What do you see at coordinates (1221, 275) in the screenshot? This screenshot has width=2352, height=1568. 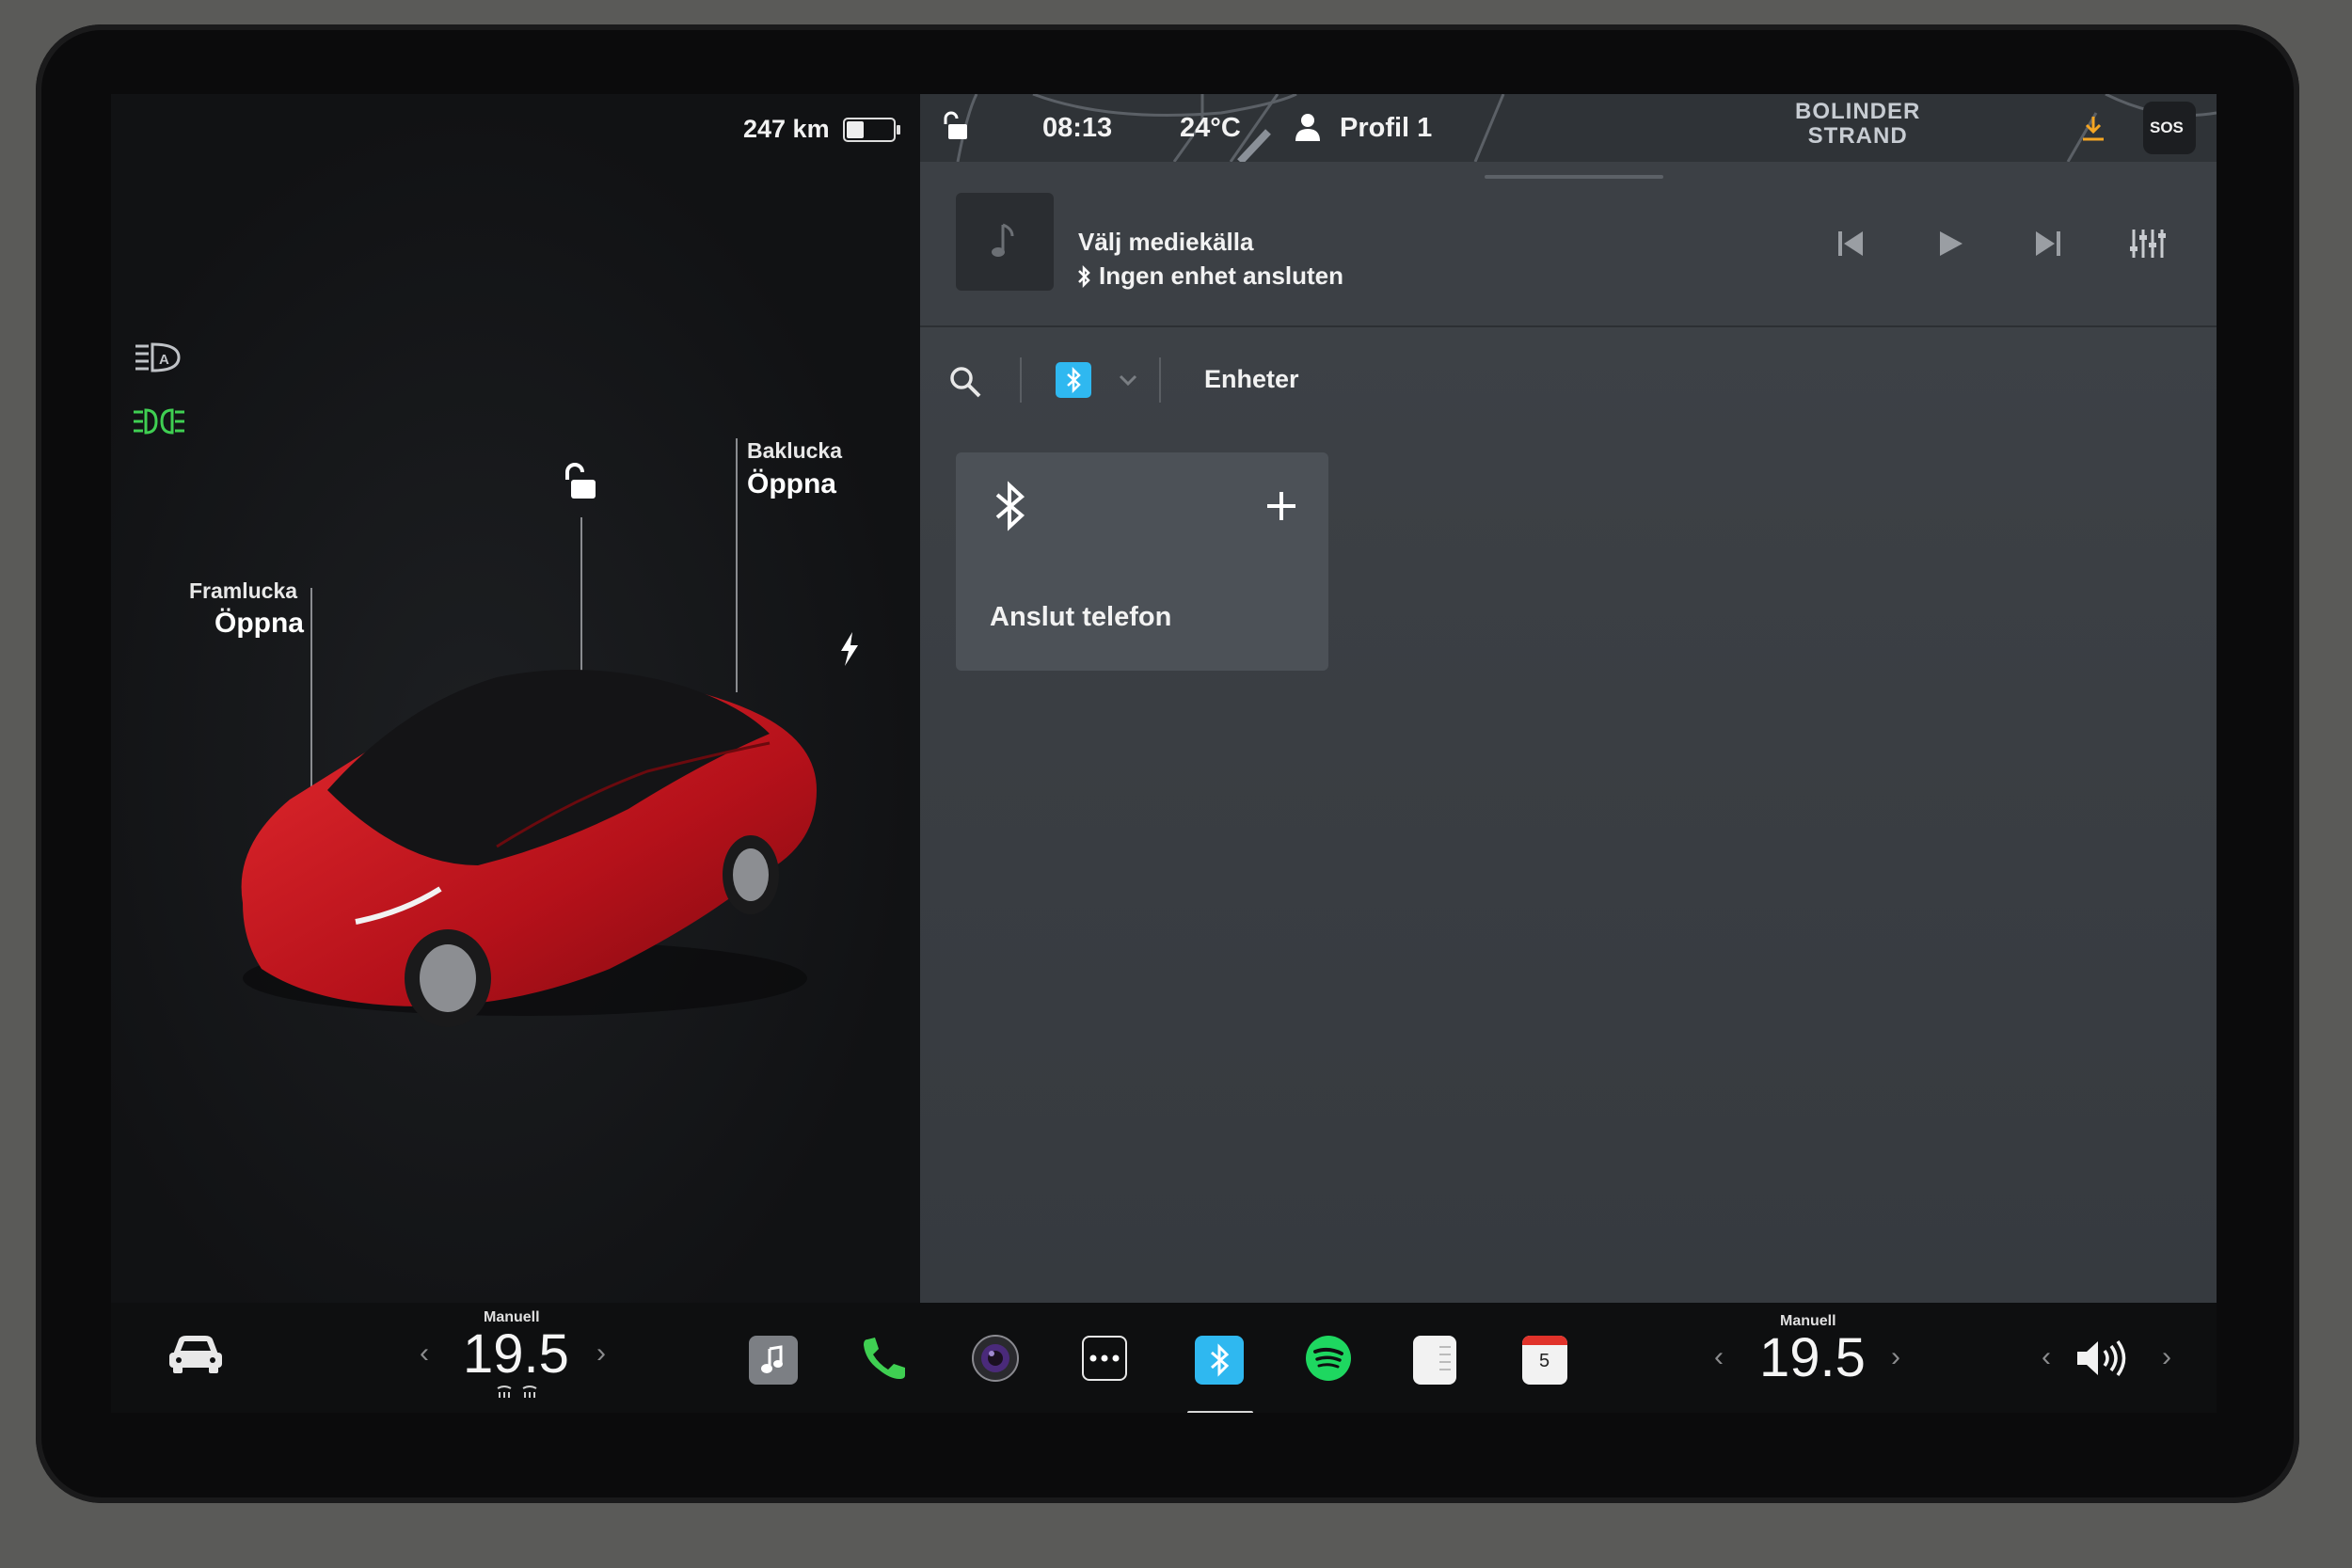 I see `media-device-status: Ingen enhet ansluten` at bounding box center [1221, 275].